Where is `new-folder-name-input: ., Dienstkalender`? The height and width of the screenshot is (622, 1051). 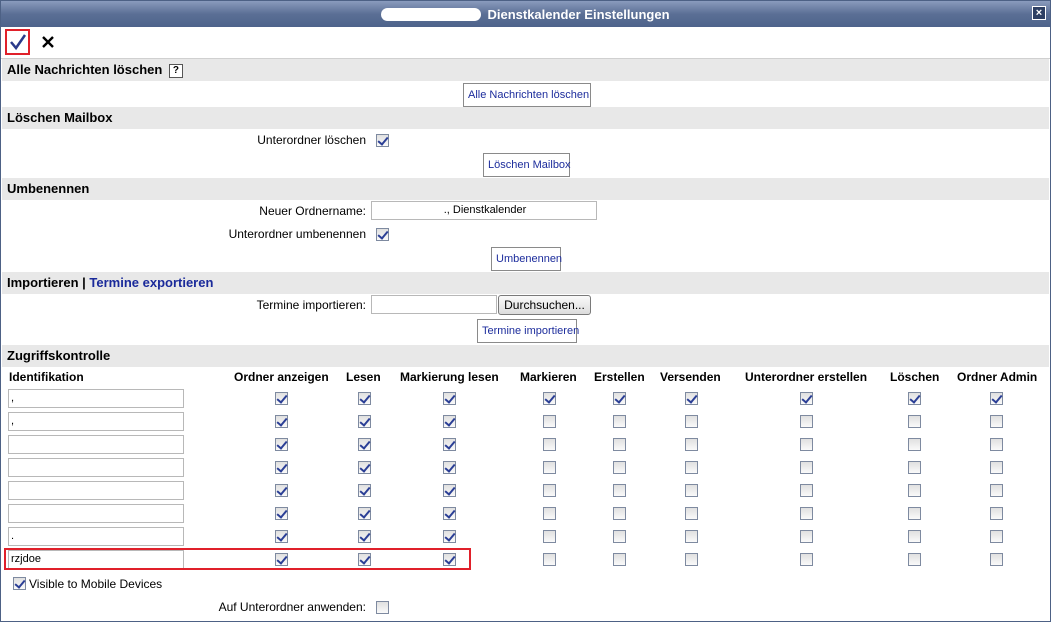
new-folder-name-input: ., Dienstkalender is located at coordinates (484, 210).